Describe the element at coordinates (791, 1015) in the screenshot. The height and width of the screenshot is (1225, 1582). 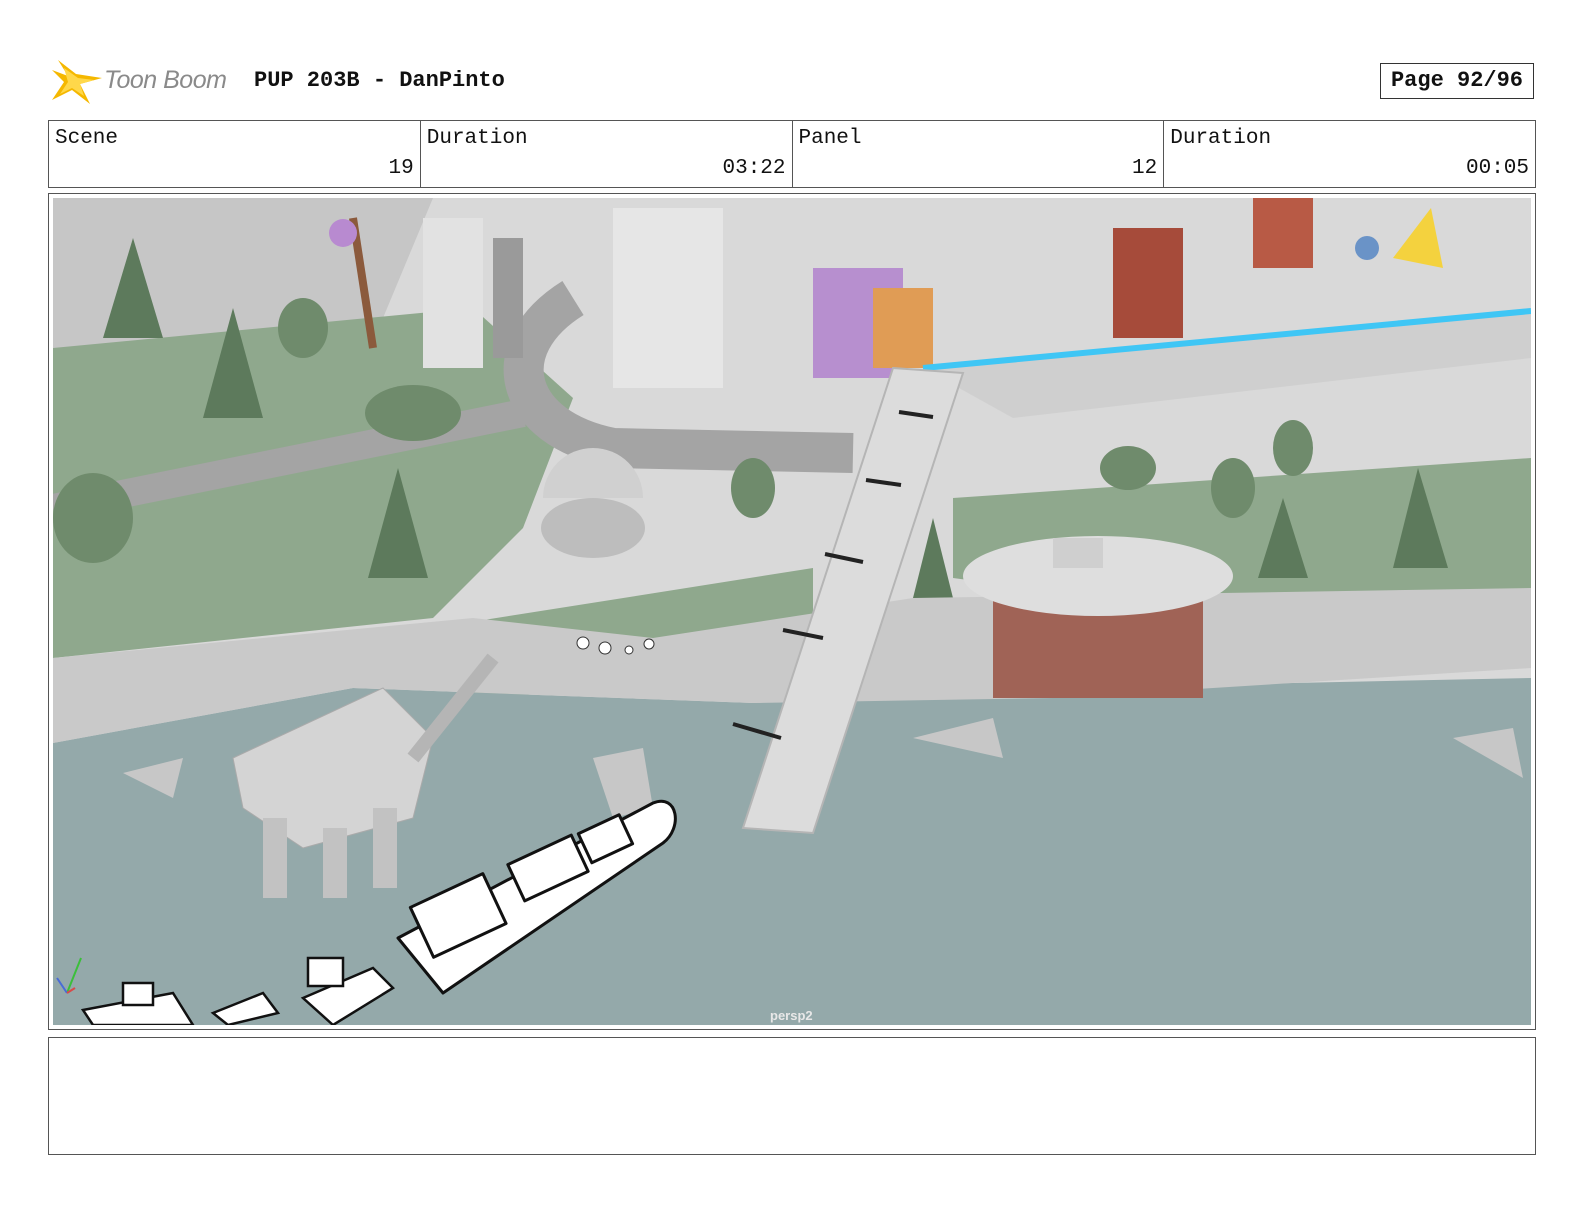
I see `camera-label: persp2` at that location.